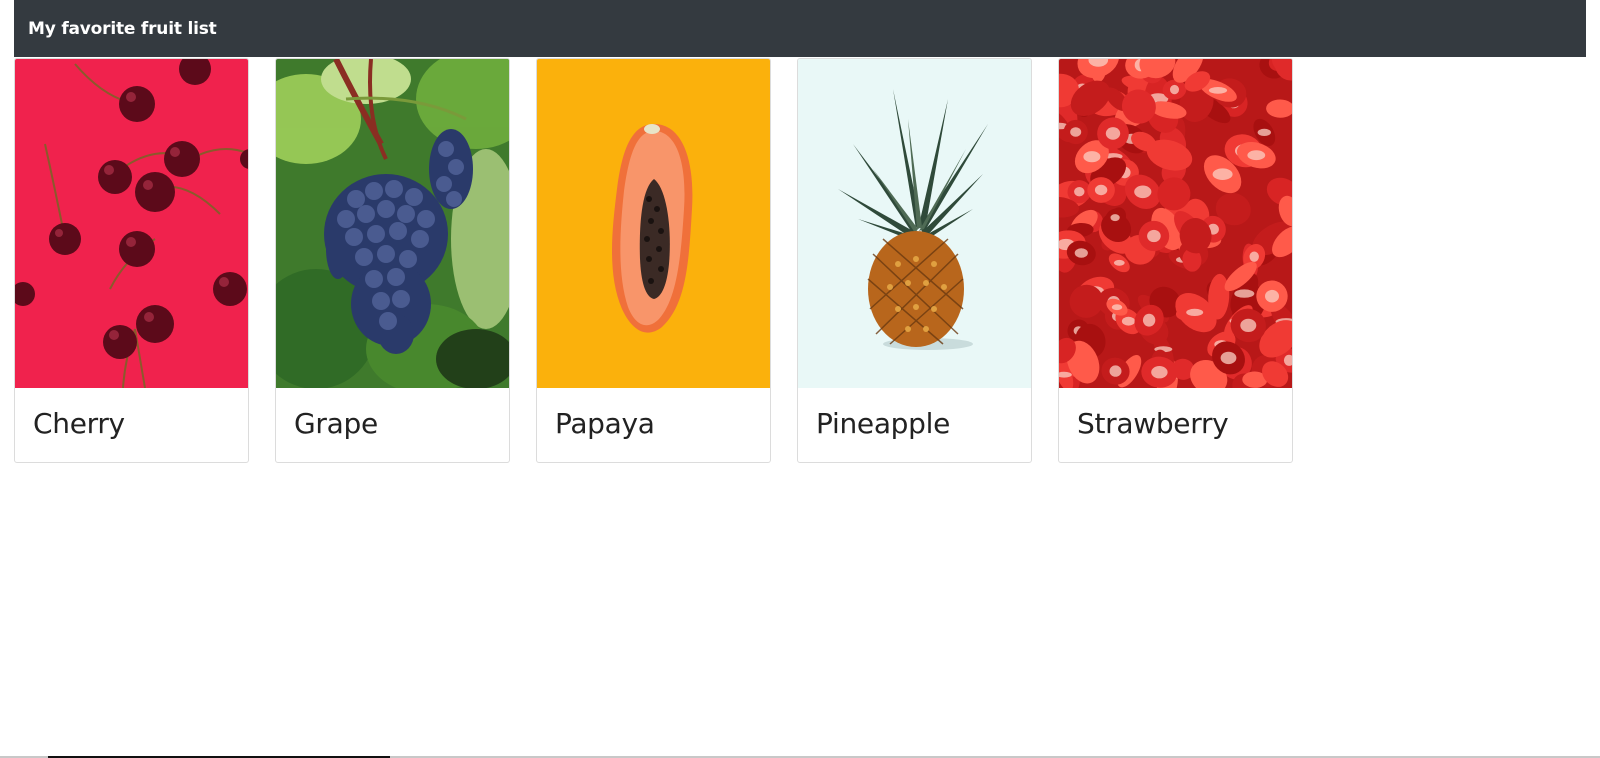 This screenshot has width=1600, height=758. What do you see at coordinates (131, 223) in the screenshot?
I see `cherry-image` at bounding box center [131, 223].